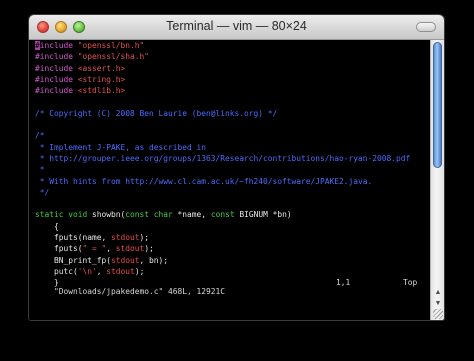 This screenshot has height=361, width=474. Describe the element at coordinates (232, 147) in the screenshot. I see `terminal-line: * Implement J-PAKE, as described in` at that location.